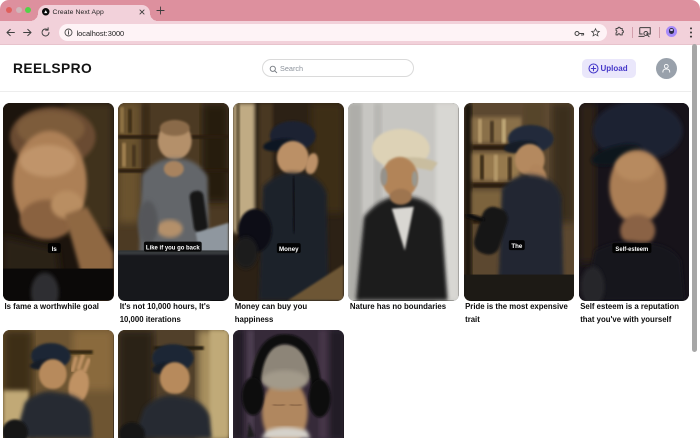  What do you see at coordinates (55, 249) in the screenshot?
I see `svg-text: Is` at bounding box center [55, 249].